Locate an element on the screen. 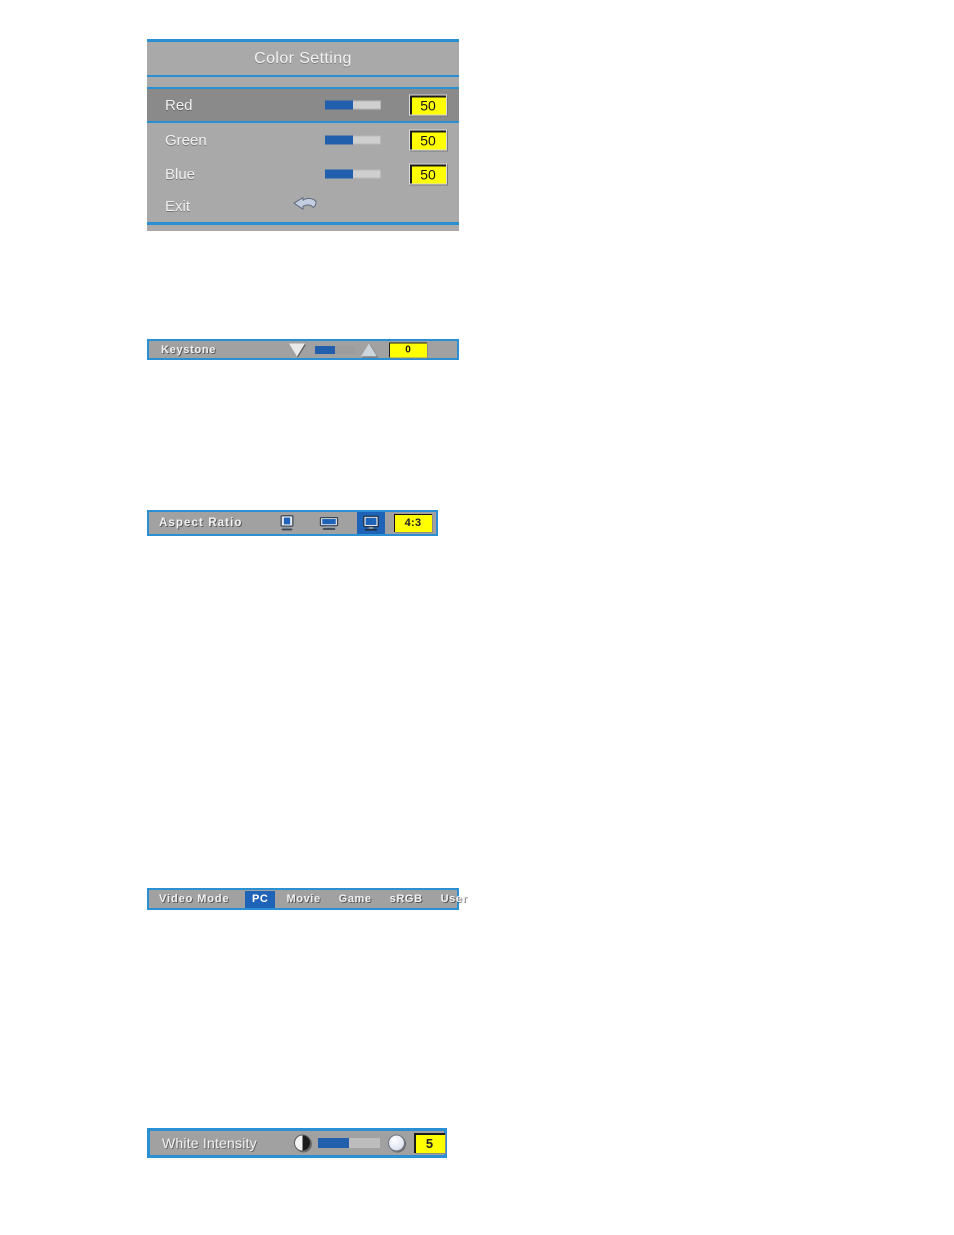 This screenshot has height=1235, width=954. white-intensity-value: 5 is located at coordinates (429, 1143).